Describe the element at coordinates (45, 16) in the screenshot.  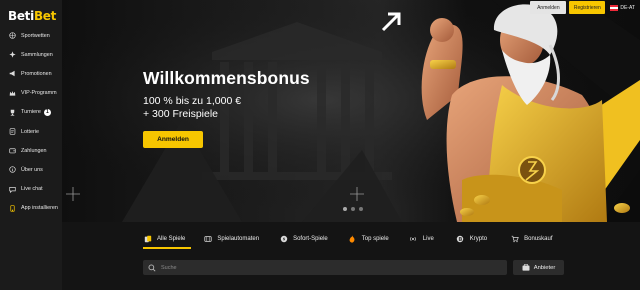
I see `brand-logo-part2: Bet` at that location.